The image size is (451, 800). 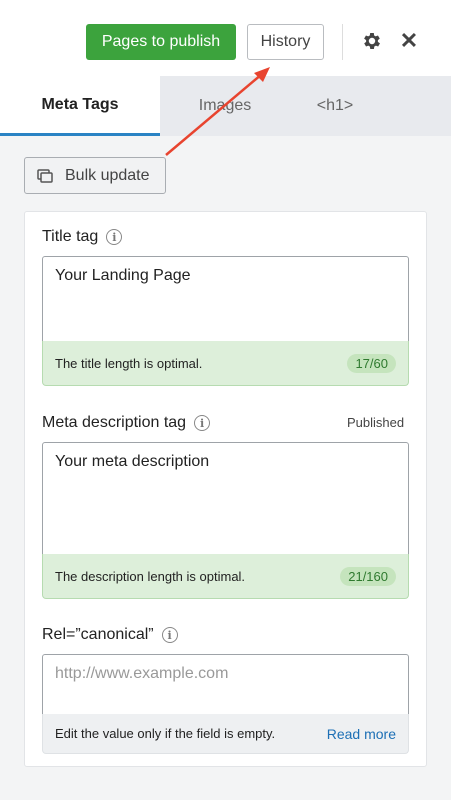 I want to click on tab-meta-tags: Meta Tags, so click(x=80, y=106).